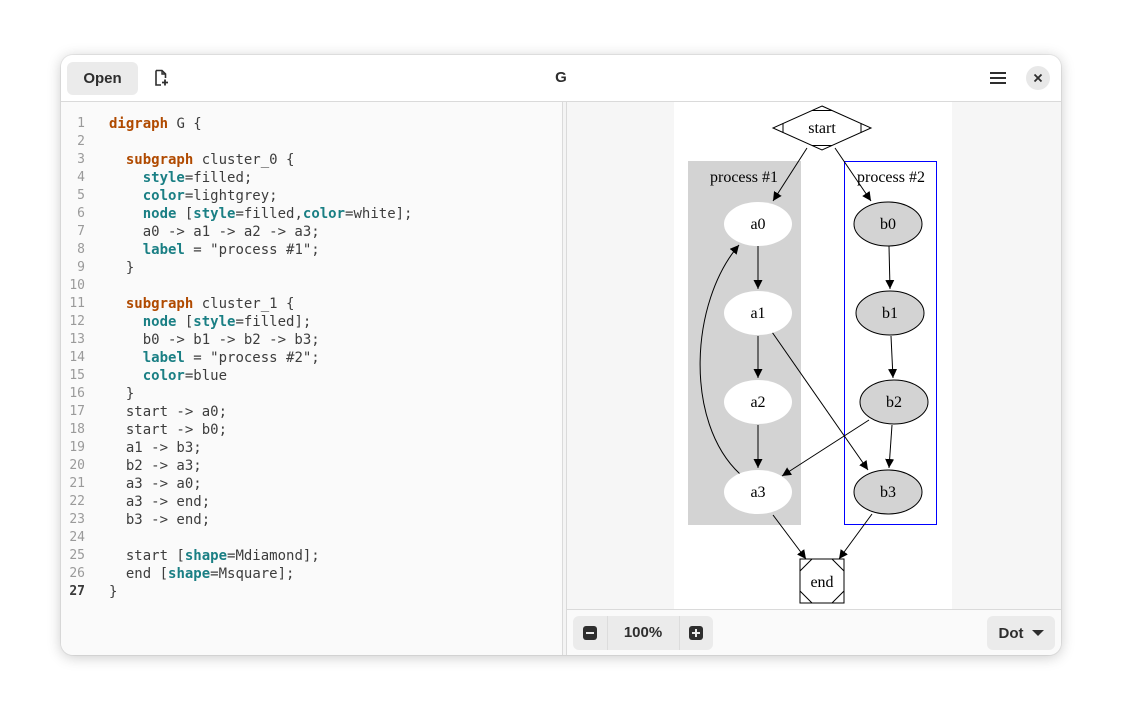 The image size is (1122, 722). I want to click on code-line: 18 start -> b0;, so click(311, 430).